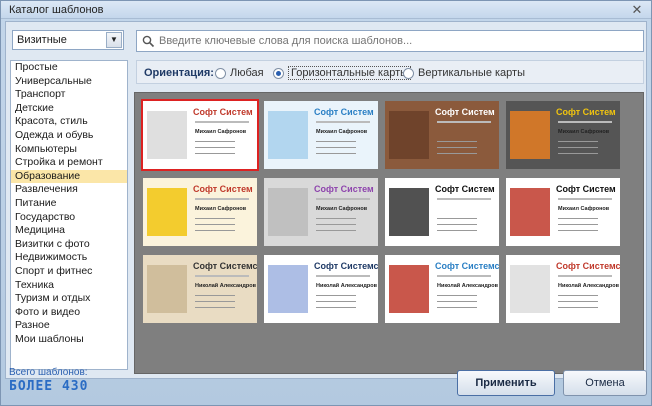 The height and width of the screenshot is (406, 652). Describe the element at coordinates (471, 73) in the screenshot. I see `radio-vertical-label: Вертикальные карты` at that location.